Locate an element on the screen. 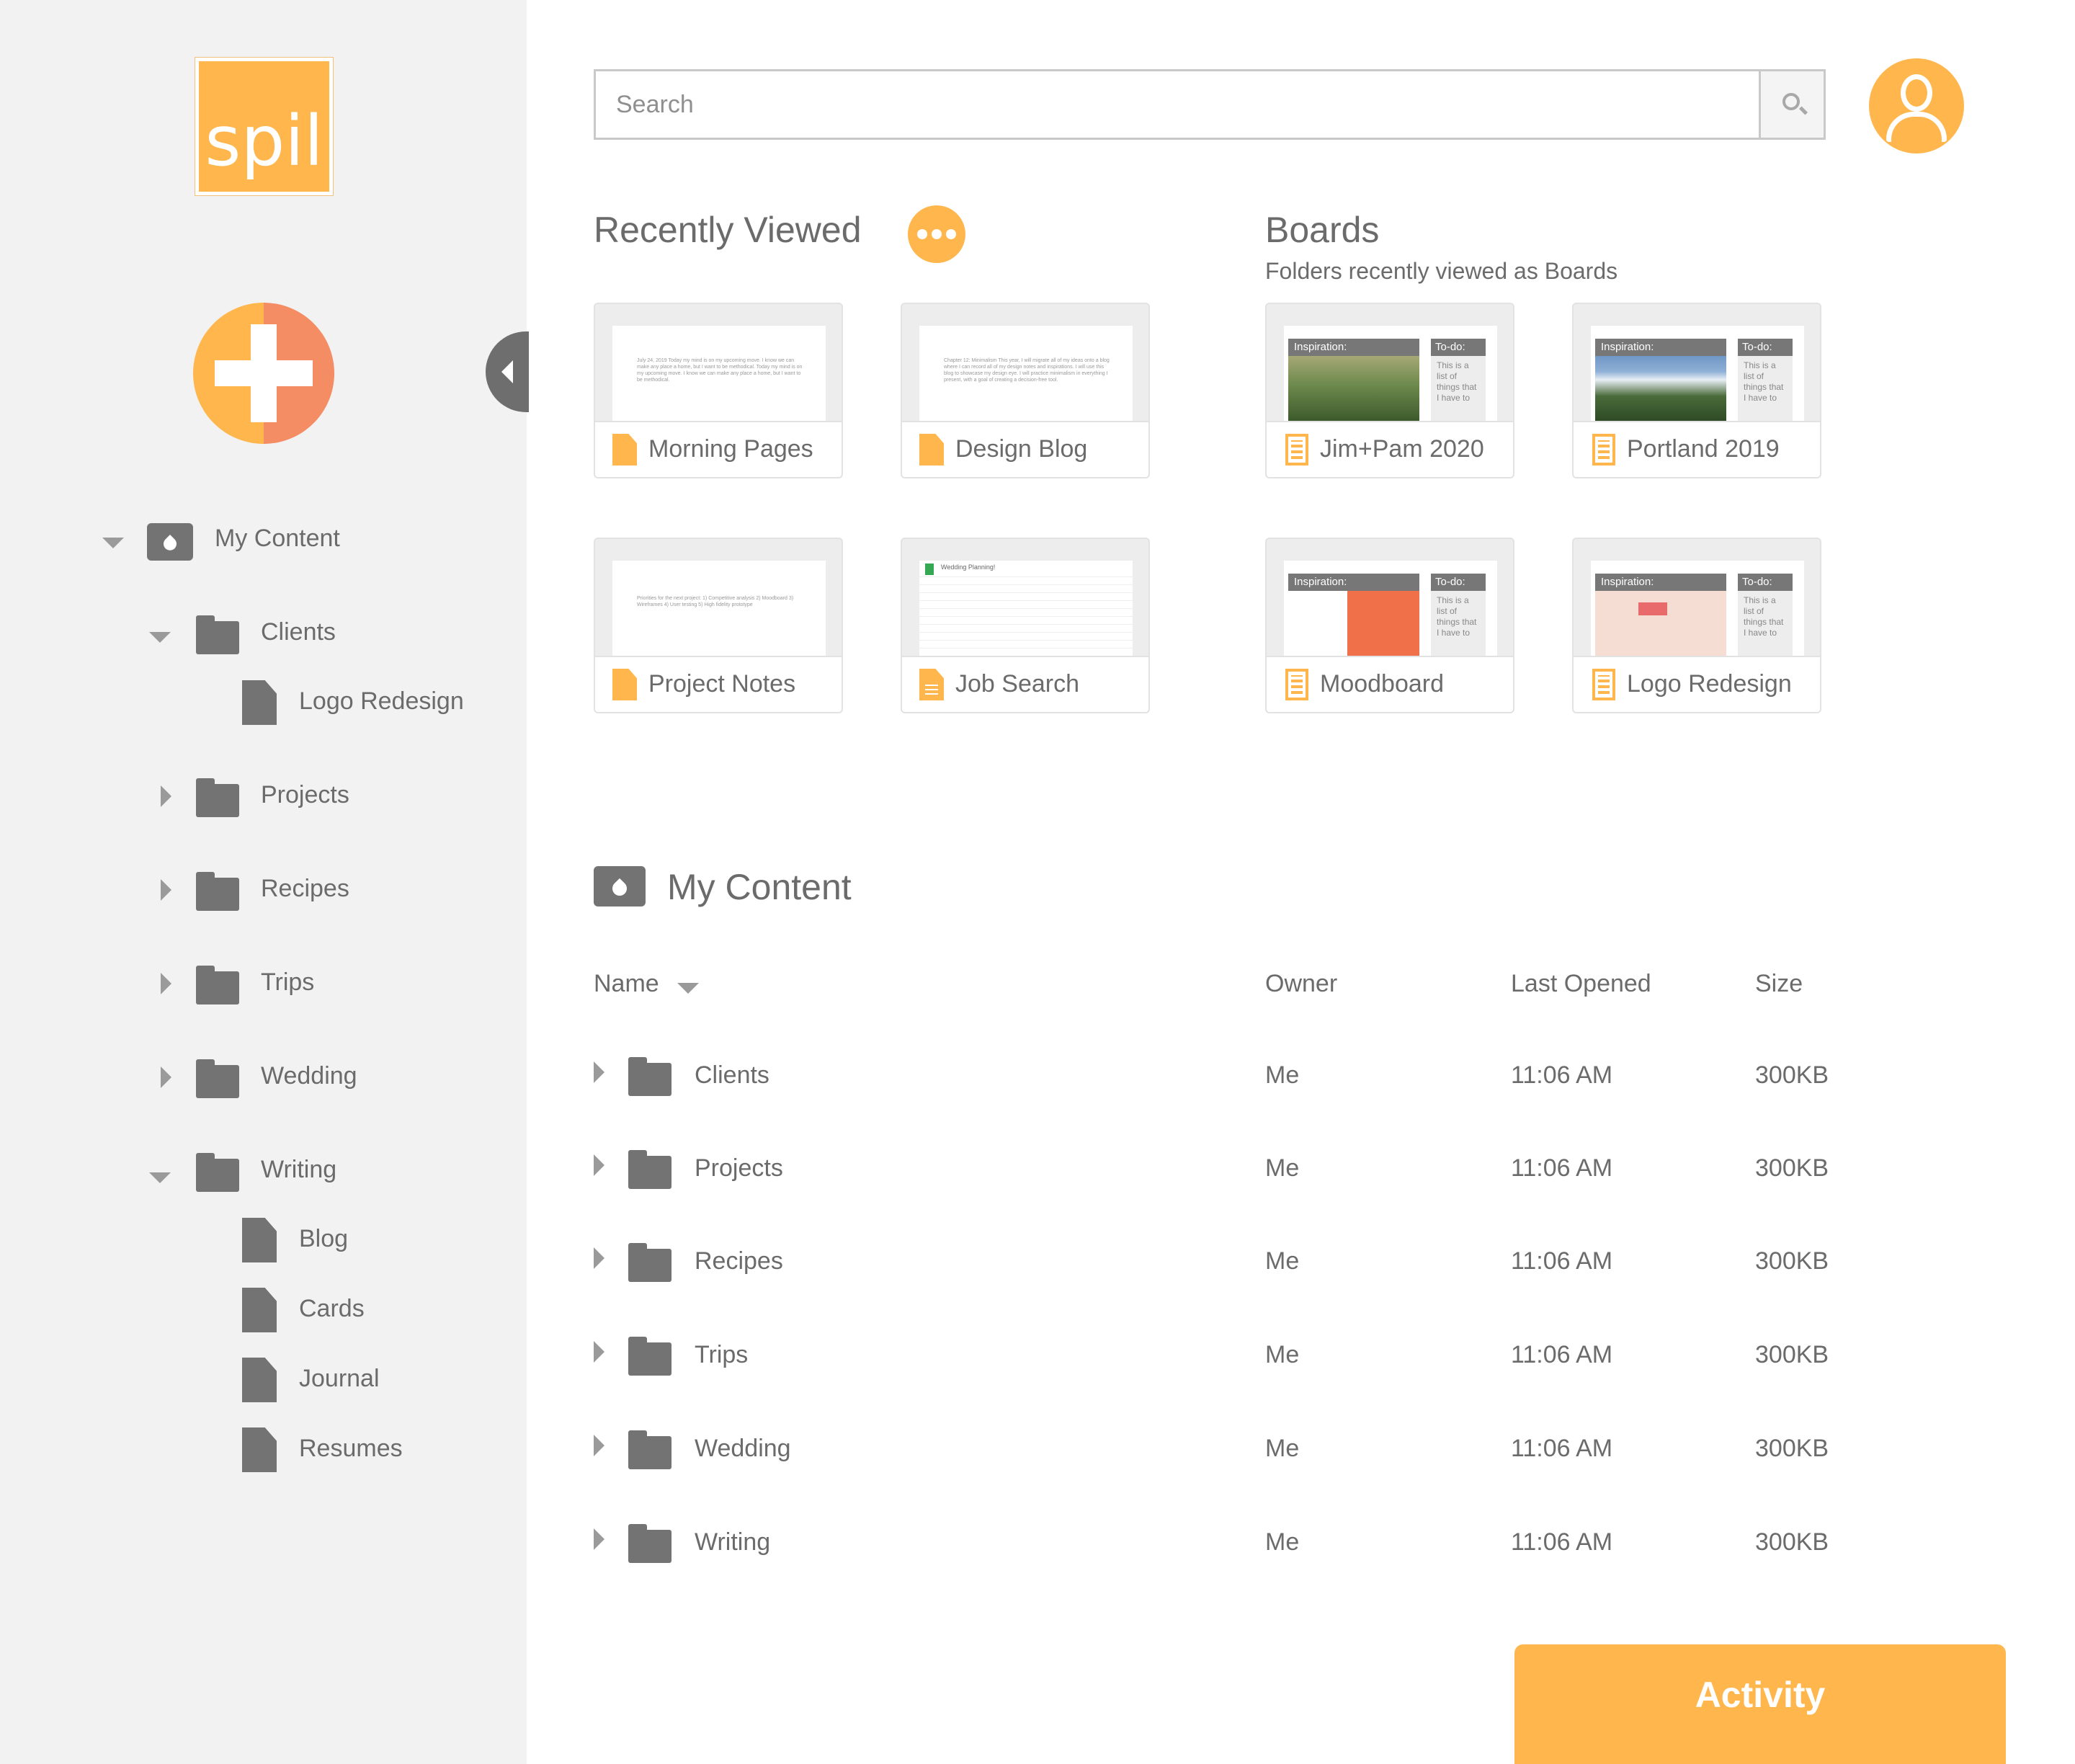 The height and width of the screenshot is (1764, 2075). sidebar-item-trips: Trips is located at coordinates (288, 982).